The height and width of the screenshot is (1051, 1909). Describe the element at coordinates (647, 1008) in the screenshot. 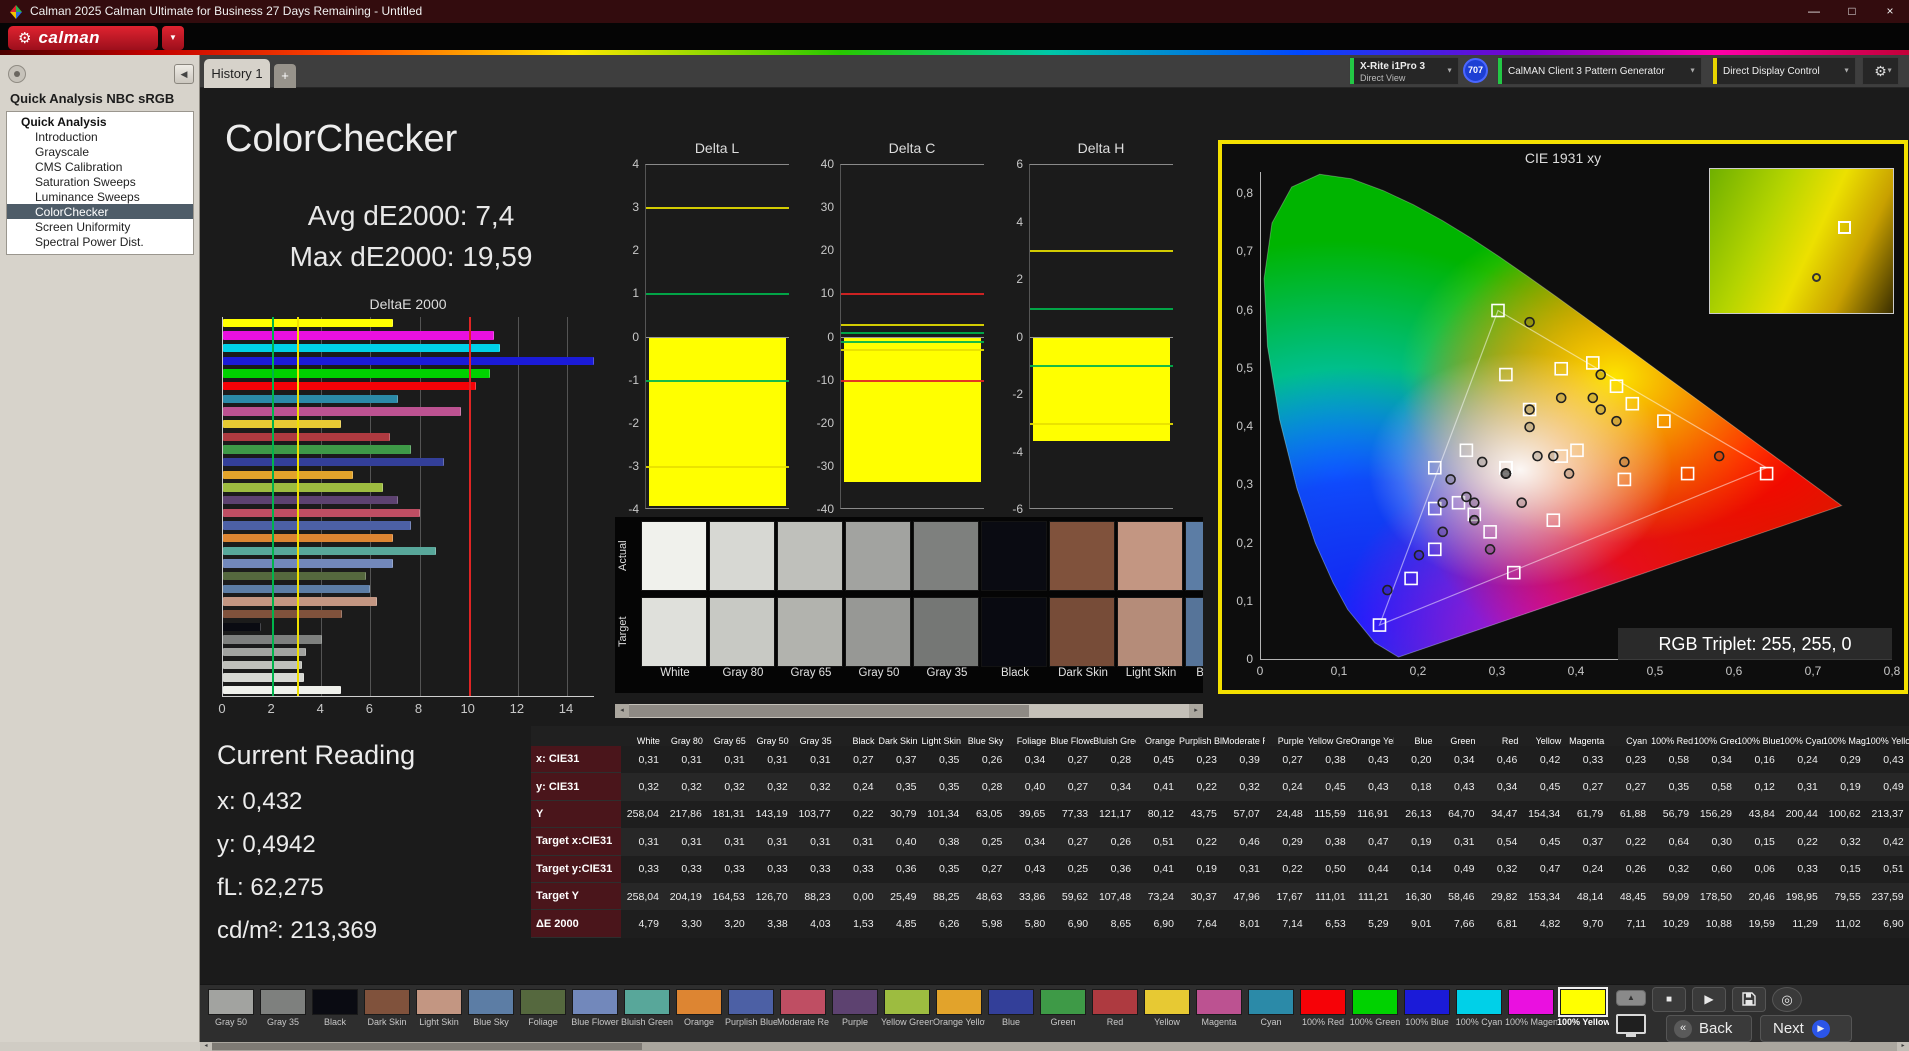

I see `palette-item-bluish-green: Bluish Green` at that location.